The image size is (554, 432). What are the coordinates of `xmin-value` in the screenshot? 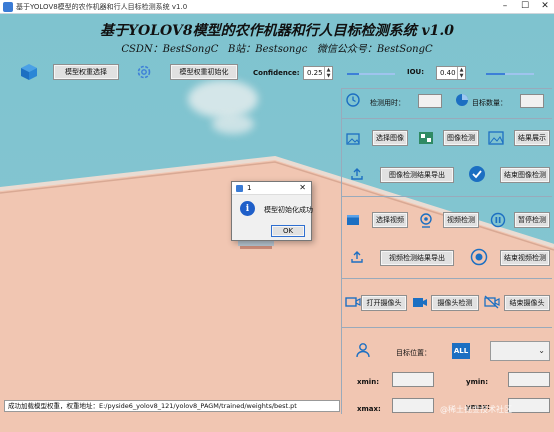 It's located at (413, 379).